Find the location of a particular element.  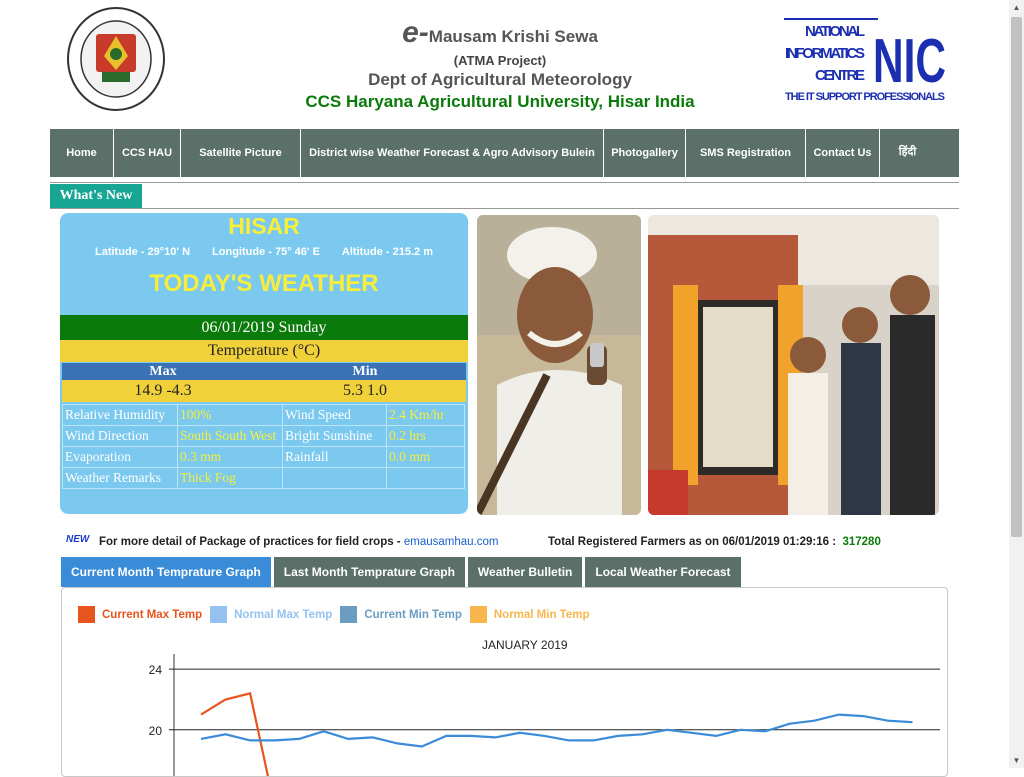

farmers-count: 317280 is located at coordinates (861, 542).